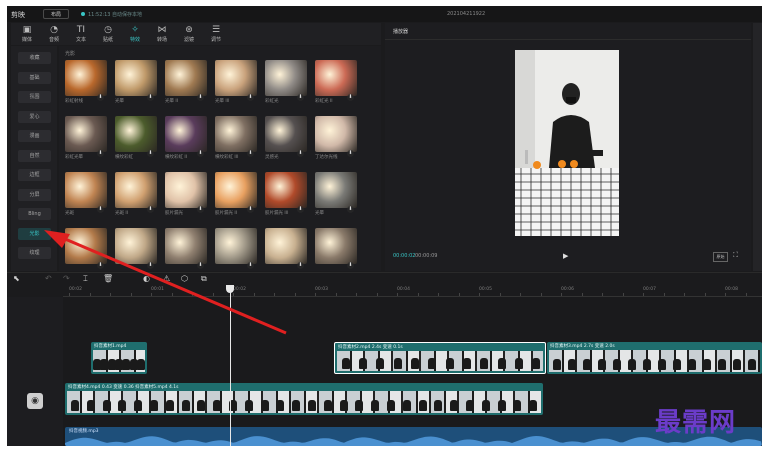  What do you see at coordinates (34, 233) in the screenshot?
I see `category-item: 光影` at bounding box center [34, 233].